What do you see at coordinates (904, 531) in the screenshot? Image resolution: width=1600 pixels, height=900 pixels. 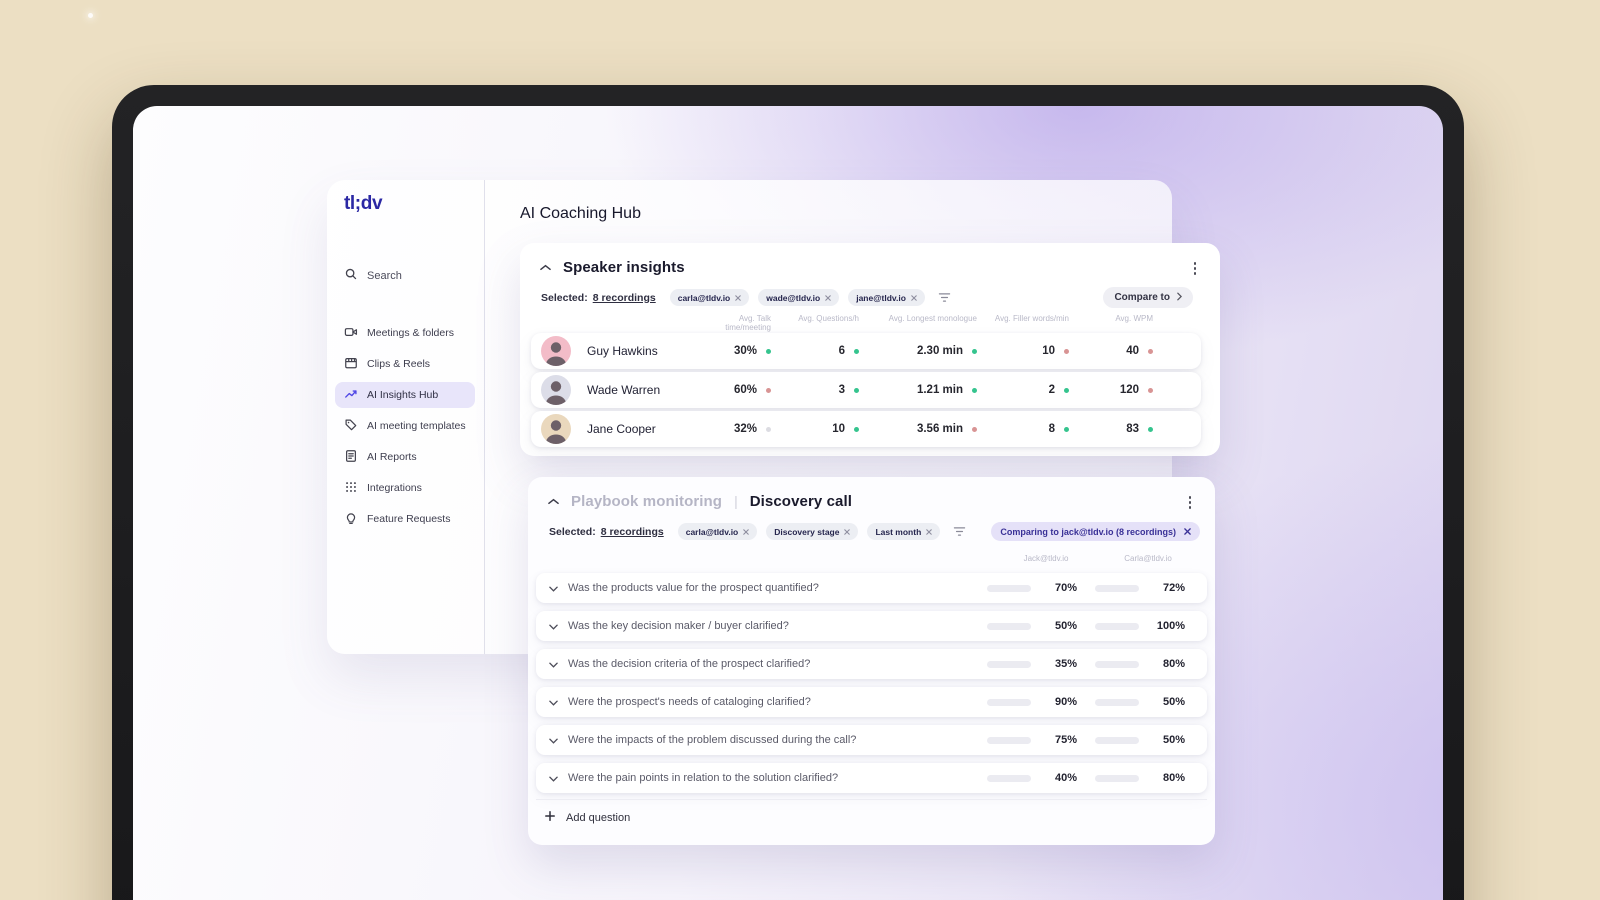 I see `filter-chip: Last month` at bounding box center [904, 531].